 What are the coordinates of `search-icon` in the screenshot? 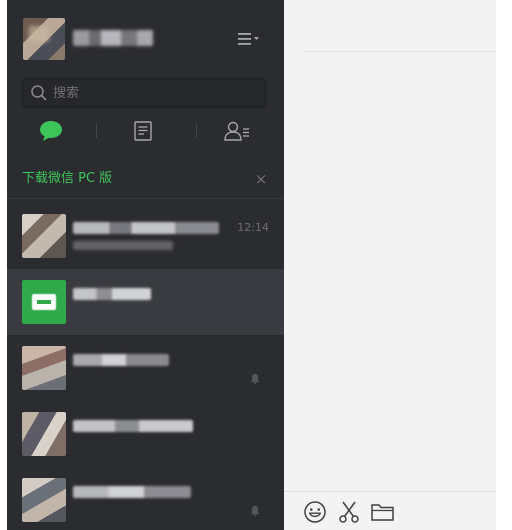 It's located at (39, 93).